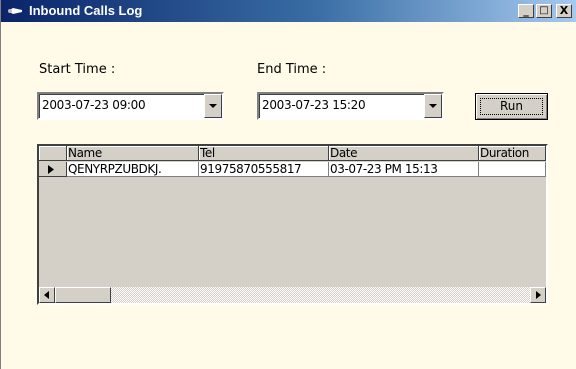  What do you see at coordinates (264, 169) in the screenshot?
I see `cell-tel: 91975870555817` at bounding box center [264, 169].